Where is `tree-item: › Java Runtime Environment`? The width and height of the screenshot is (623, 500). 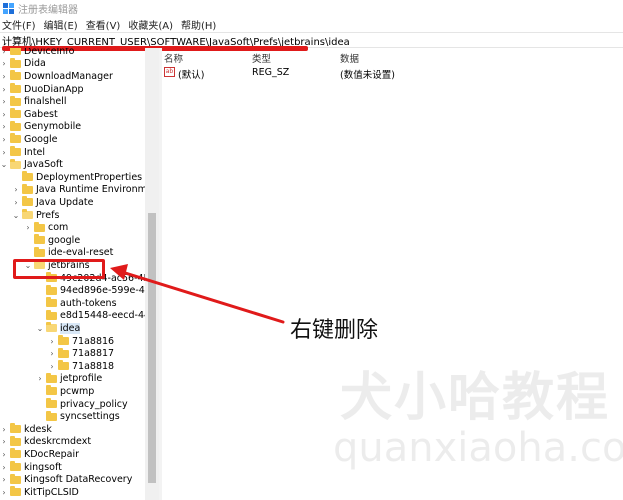 tree-item: › Java Runtime Environment is located at coordinates (85, 190).